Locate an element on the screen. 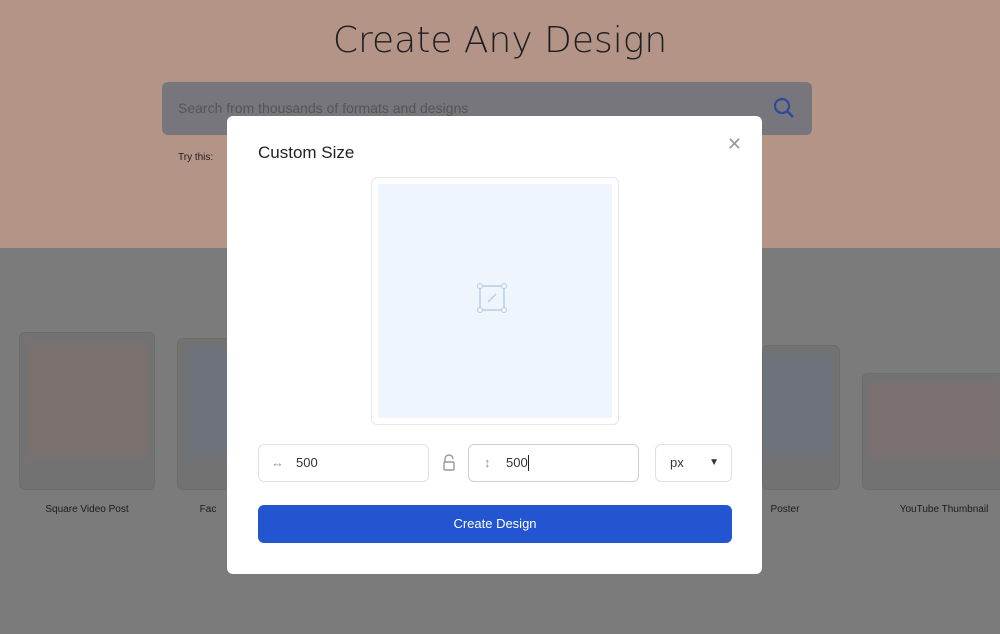 The height and width of the screenshot is (634, 1000). size-preview is located at coordinates (495, 301).